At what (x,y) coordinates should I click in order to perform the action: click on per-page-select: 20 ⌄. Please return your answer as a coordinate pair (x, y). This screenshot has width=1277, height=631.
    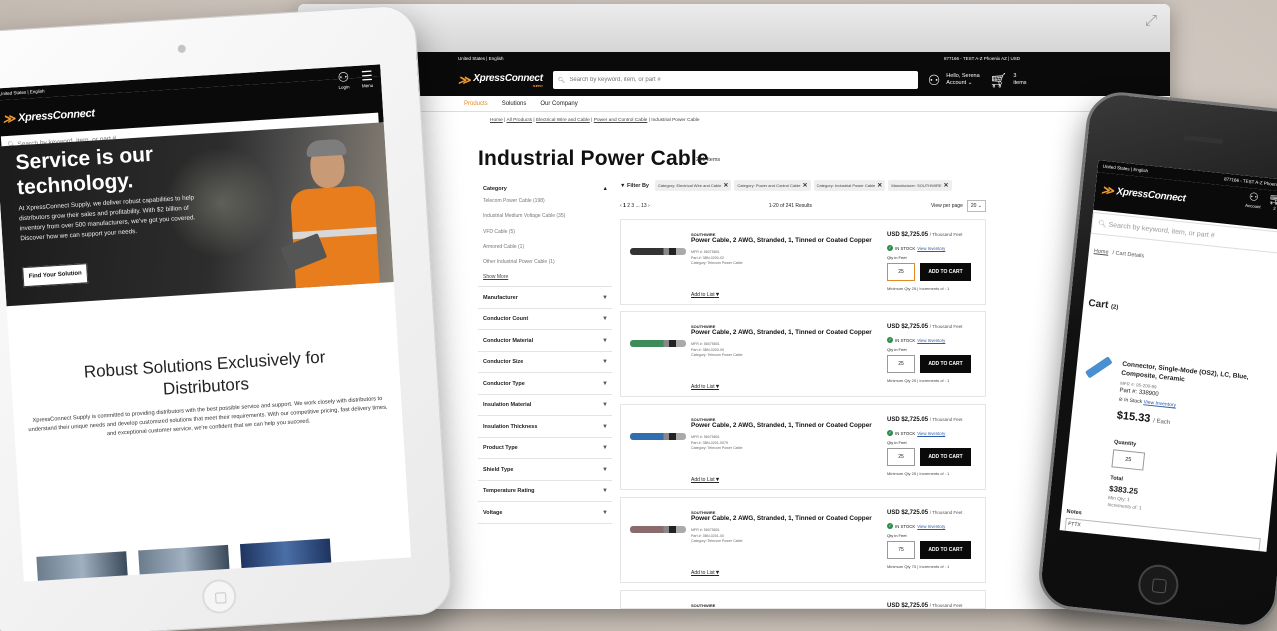
    Looking at the image, I should click on (976, 206).